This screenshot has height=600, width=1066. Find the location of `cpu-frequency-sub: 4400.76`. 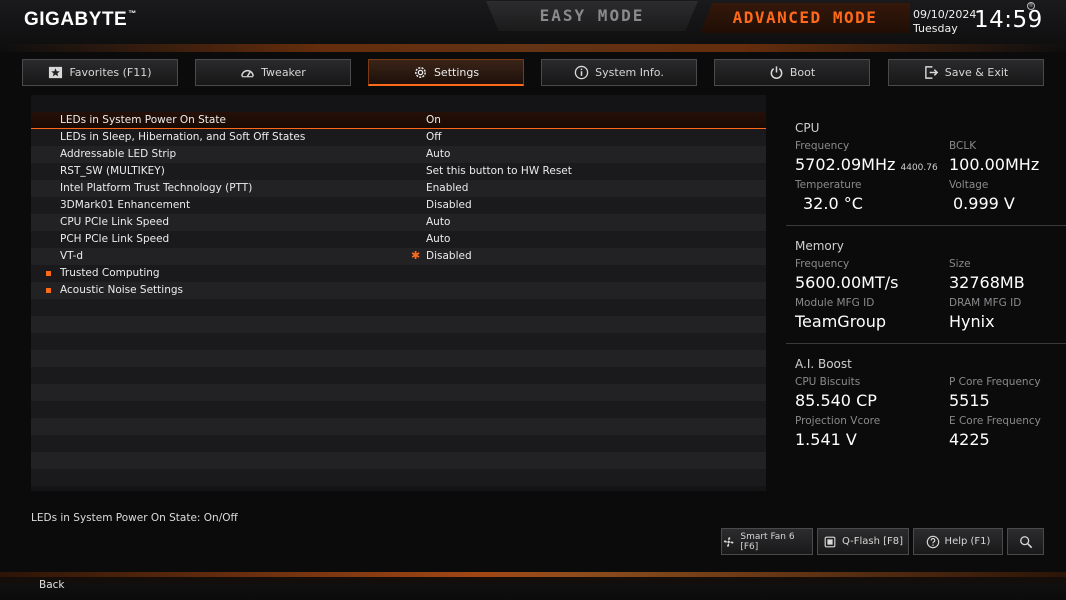

cpu-frequency-sub: 4400.76 is located at coordinates (919, 168).